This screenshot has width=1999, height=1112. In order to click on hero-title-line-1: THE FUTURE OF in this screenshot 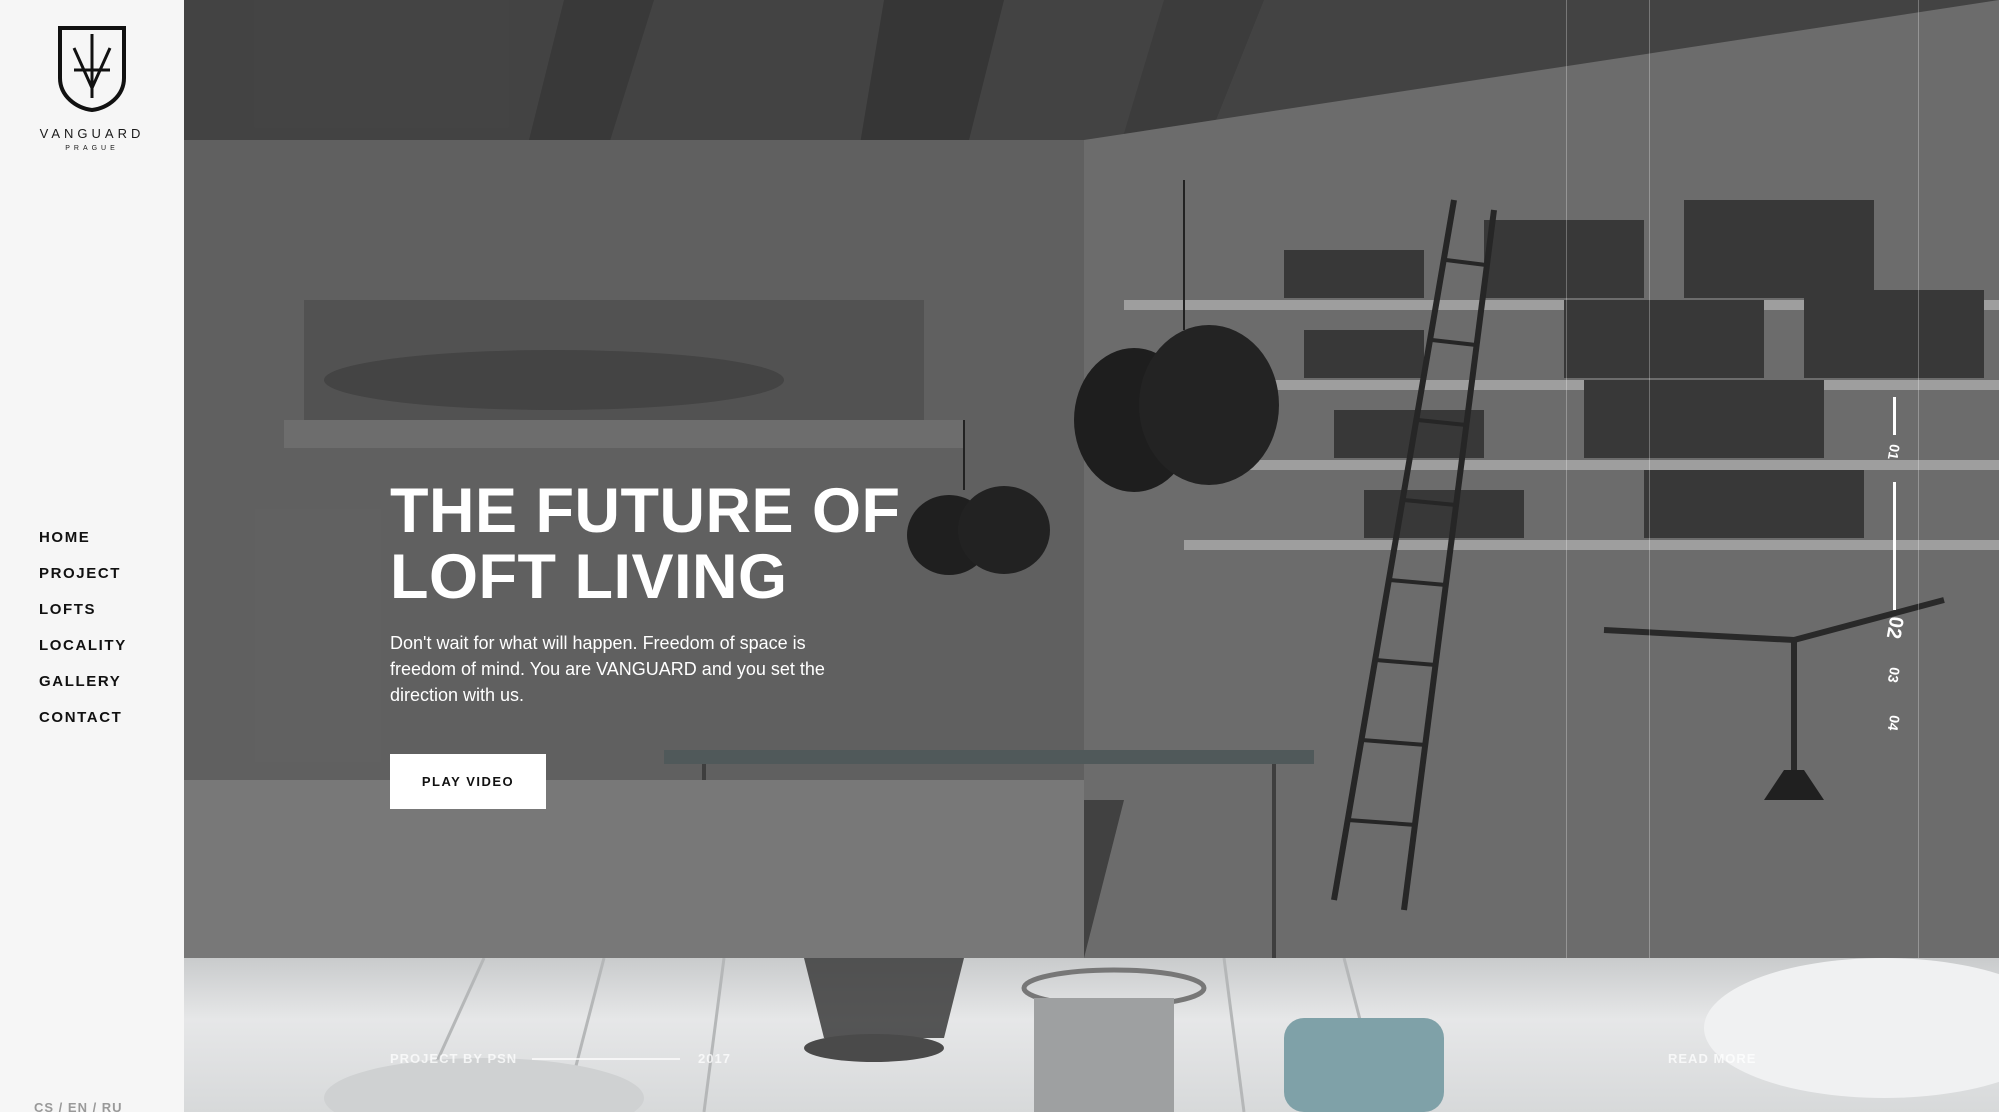, I will do `click(645, 511)`.